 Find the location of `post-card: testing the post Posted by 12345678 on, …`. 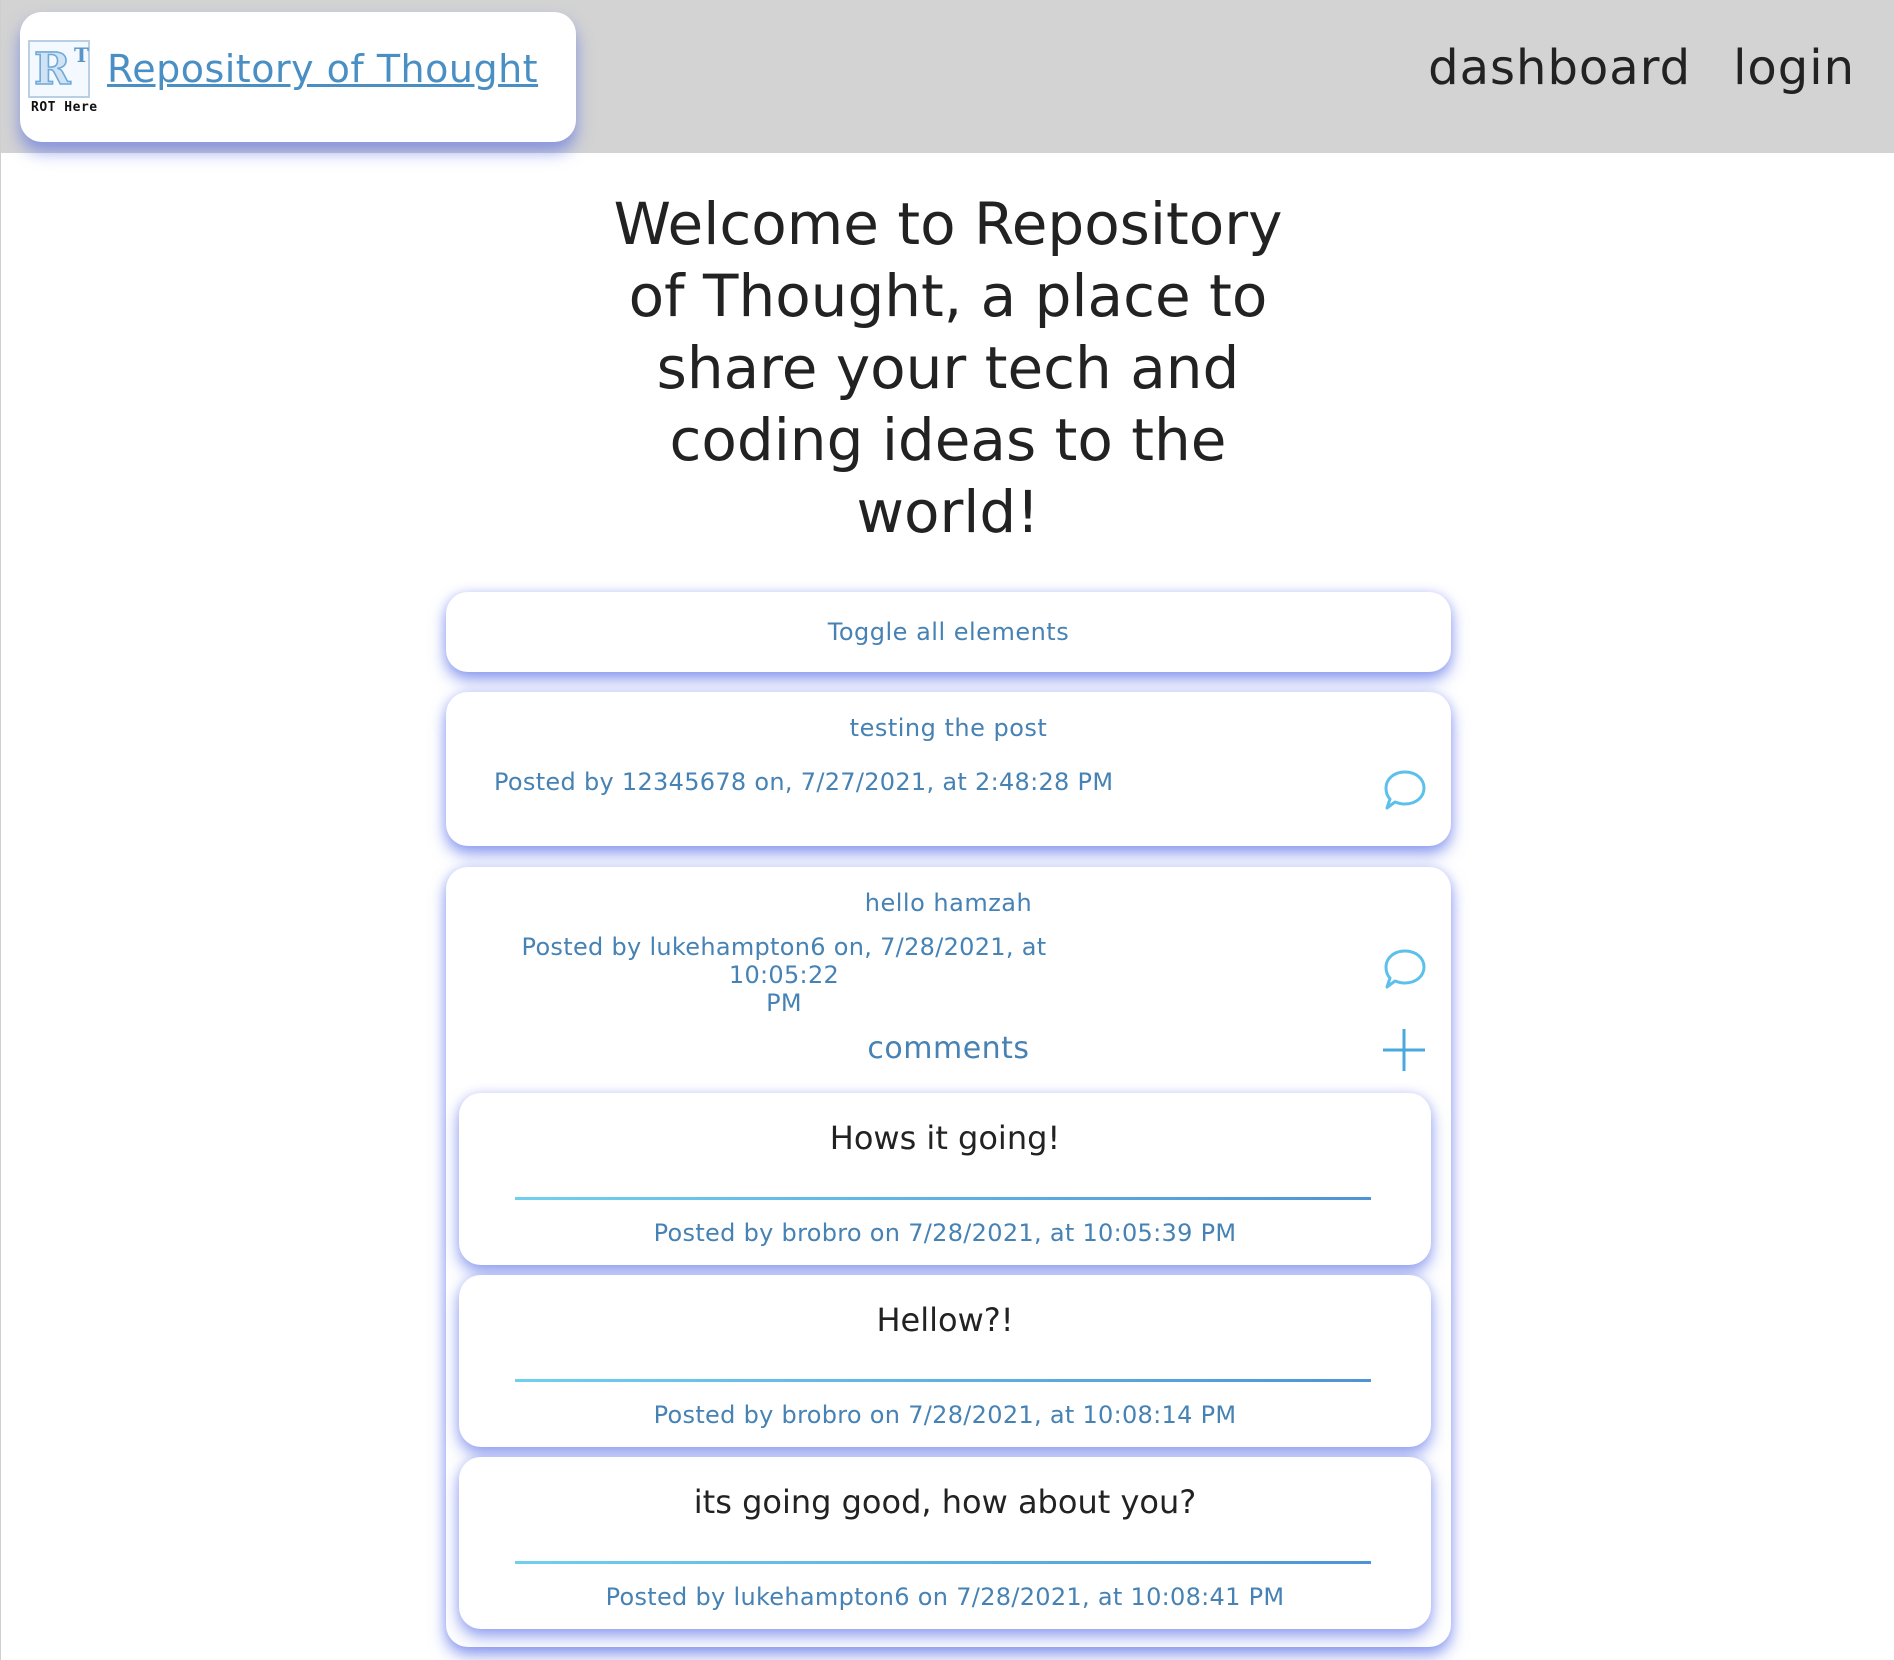

post-card: testing the post Posted by 12345678 on, … is located at coordinates (948, 769).